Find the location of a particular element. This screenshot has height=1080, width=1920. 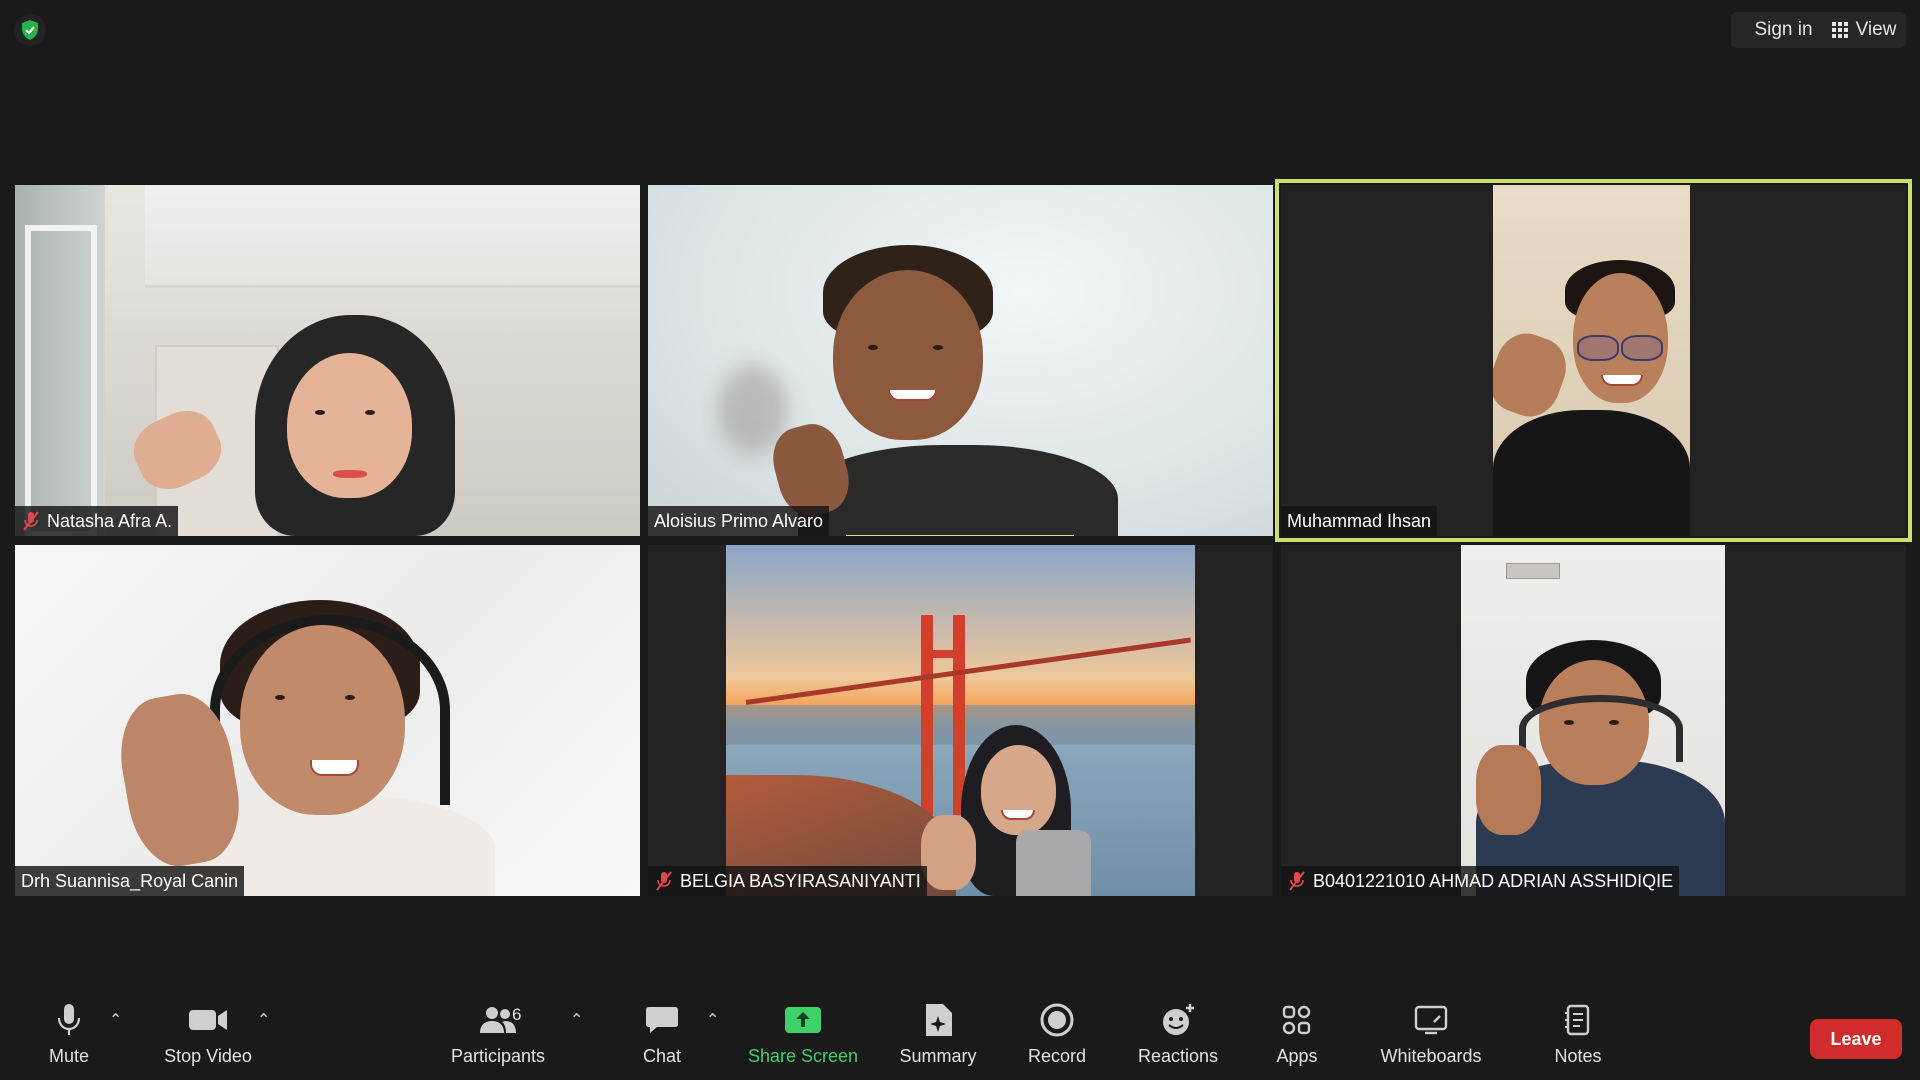

stop-video-button: Stop Video is located at coordinates (208, 1034).